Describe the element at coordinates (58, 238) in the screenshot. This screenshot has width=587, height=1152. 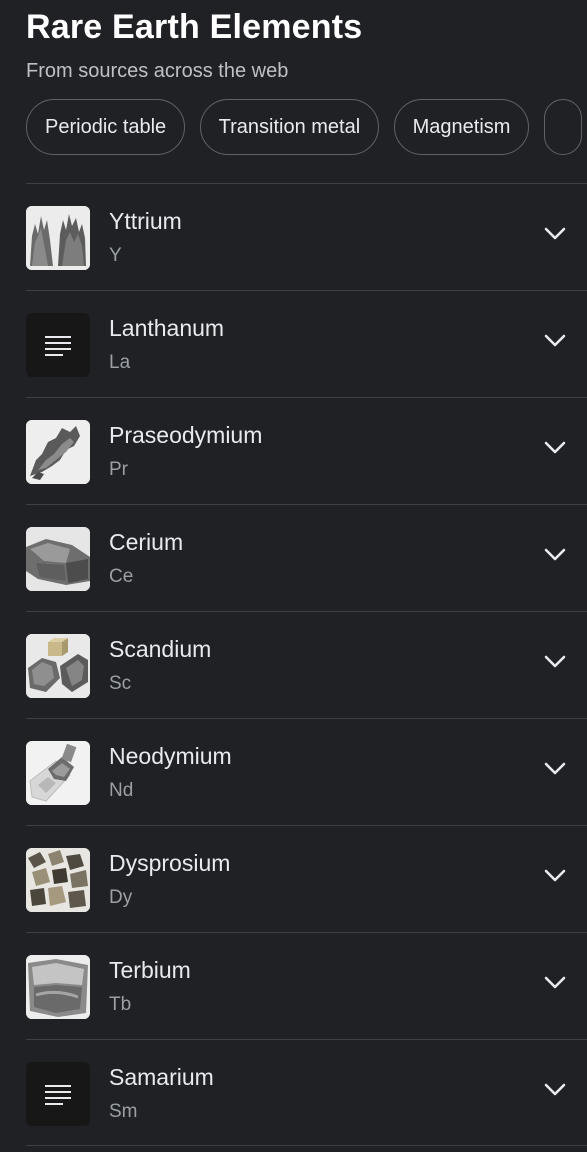
I see `yttrium-thumbnail` at that location.